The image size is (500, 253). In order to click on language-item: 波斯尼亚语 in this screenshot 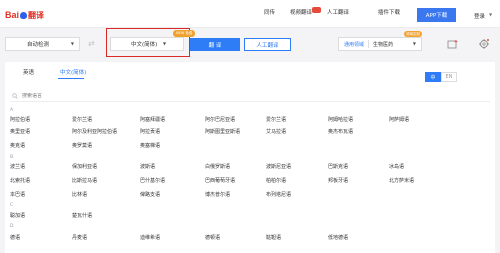, I will do `click(278, 166)`.